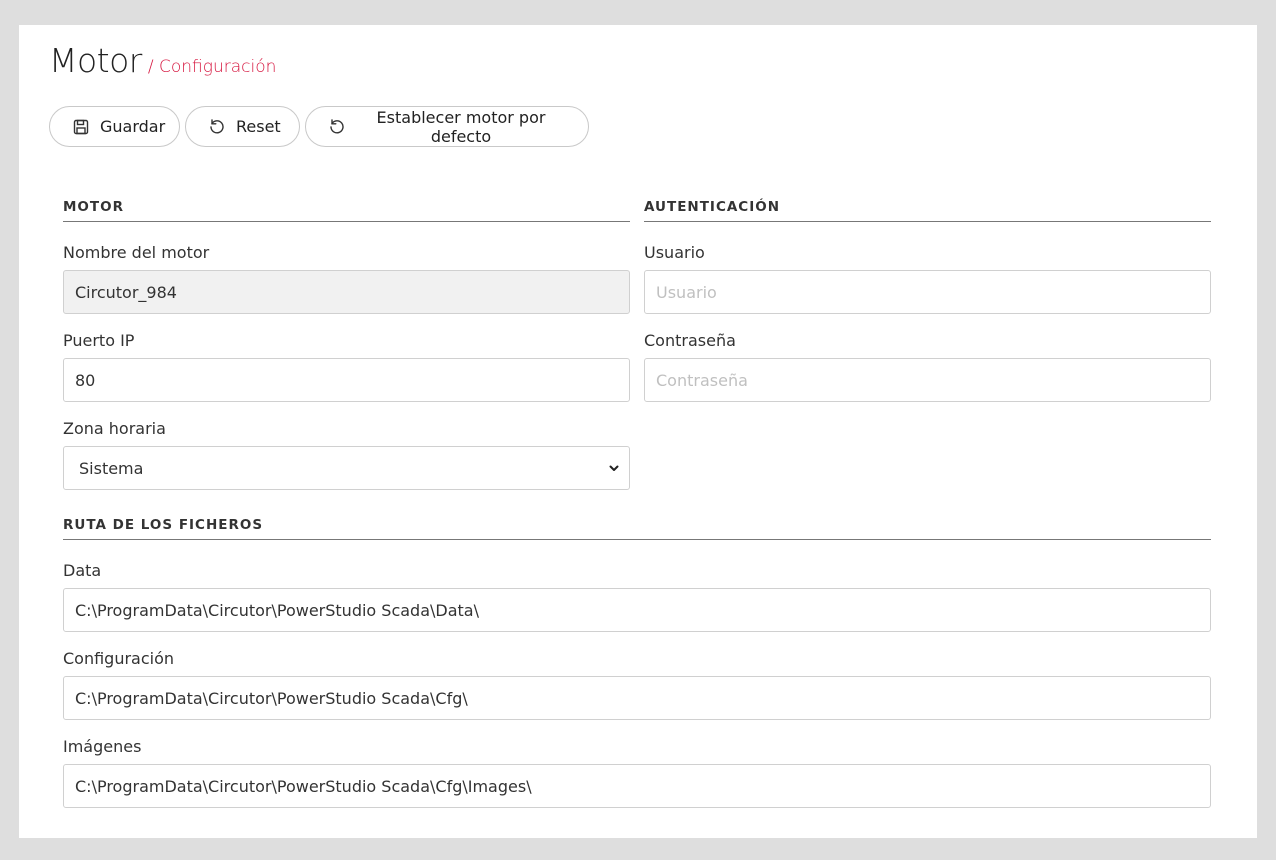  What do you see at coordinates (102, 746) in the screenshot?
I see `images-path-label: Imágenes` at bounding box center [102, 746].